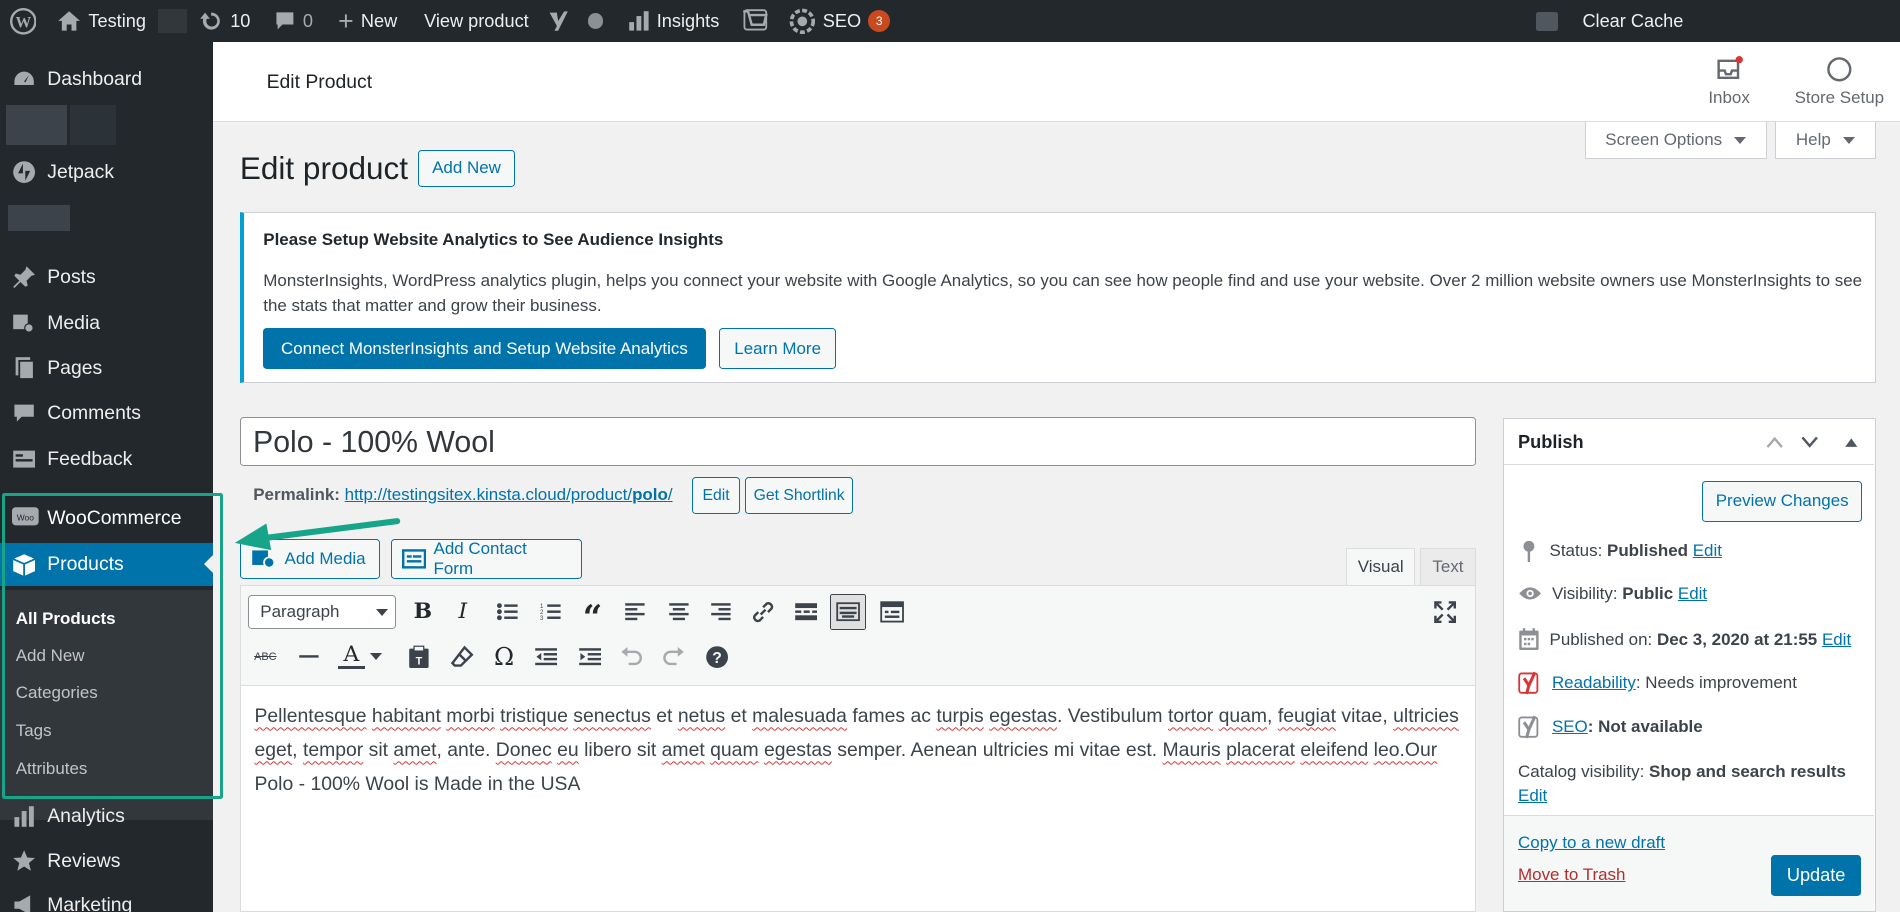 The width and height of the screenshot is (1900, 912). I want to click on sidebar-item-marketing: Marketing, so click(106, 897).